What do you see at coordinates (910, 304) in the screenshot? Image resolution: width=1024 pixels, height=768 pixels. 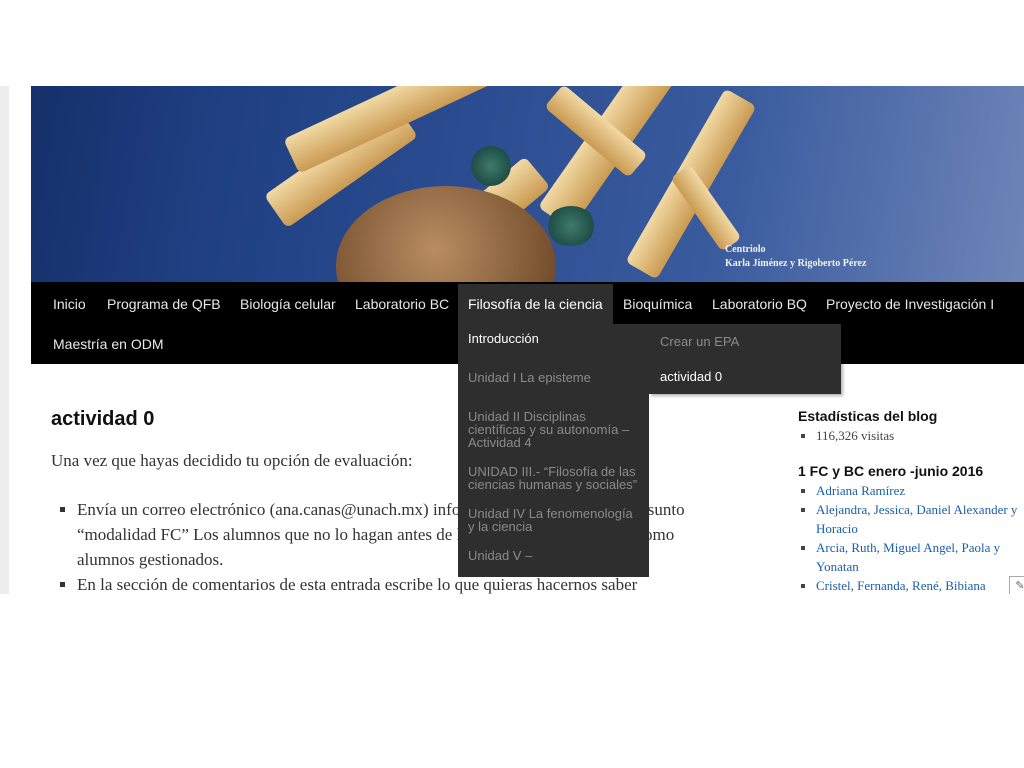 I see `nav-item-proyecto-investigacion: Proyecto de Investigación I` at bounding box center [910, 304].